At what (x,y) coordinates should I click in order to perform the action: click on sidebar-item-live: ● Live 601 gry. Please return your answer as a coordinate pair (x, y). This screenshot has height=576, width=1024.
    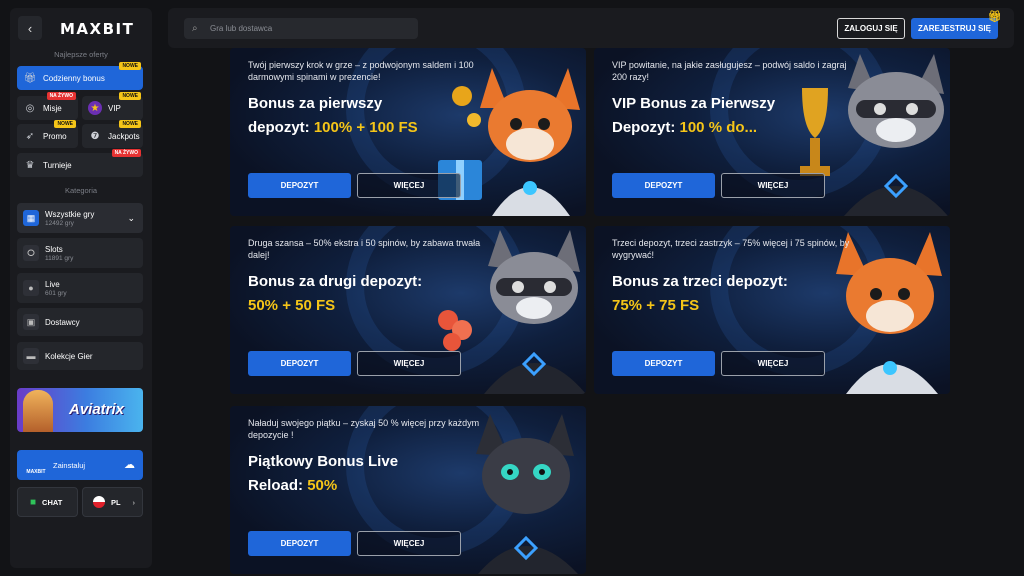
    Looking at the image, I should click on (80, 288).